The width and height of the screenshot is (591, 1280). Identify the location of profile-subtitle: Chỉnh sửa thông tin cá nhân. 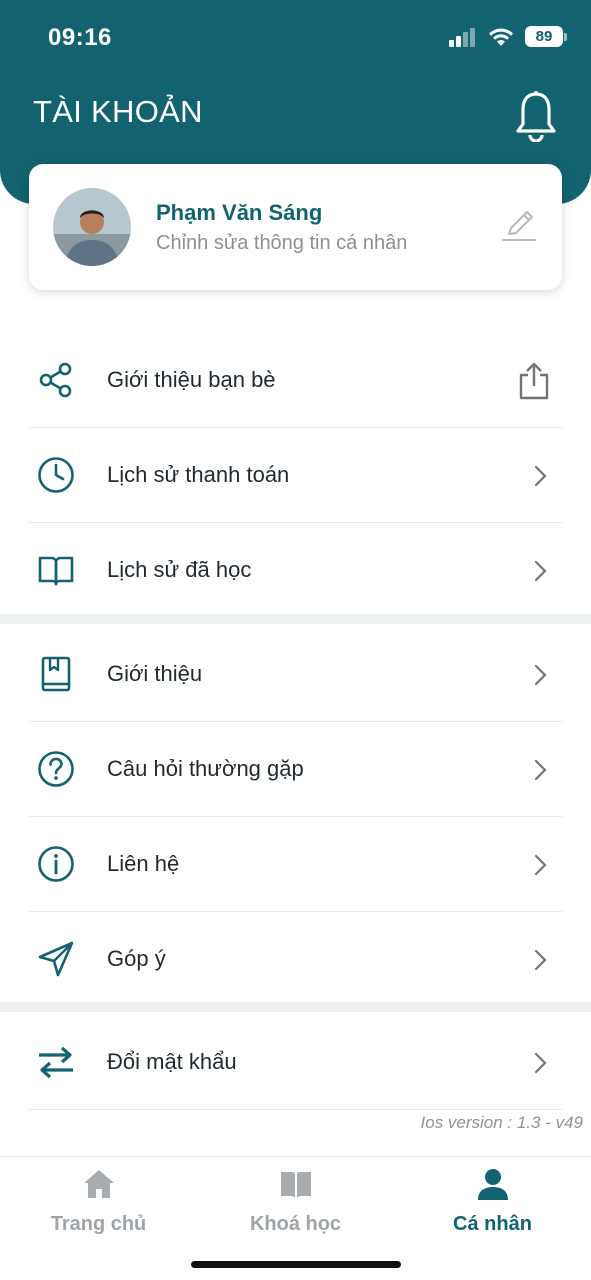
(281, 243).